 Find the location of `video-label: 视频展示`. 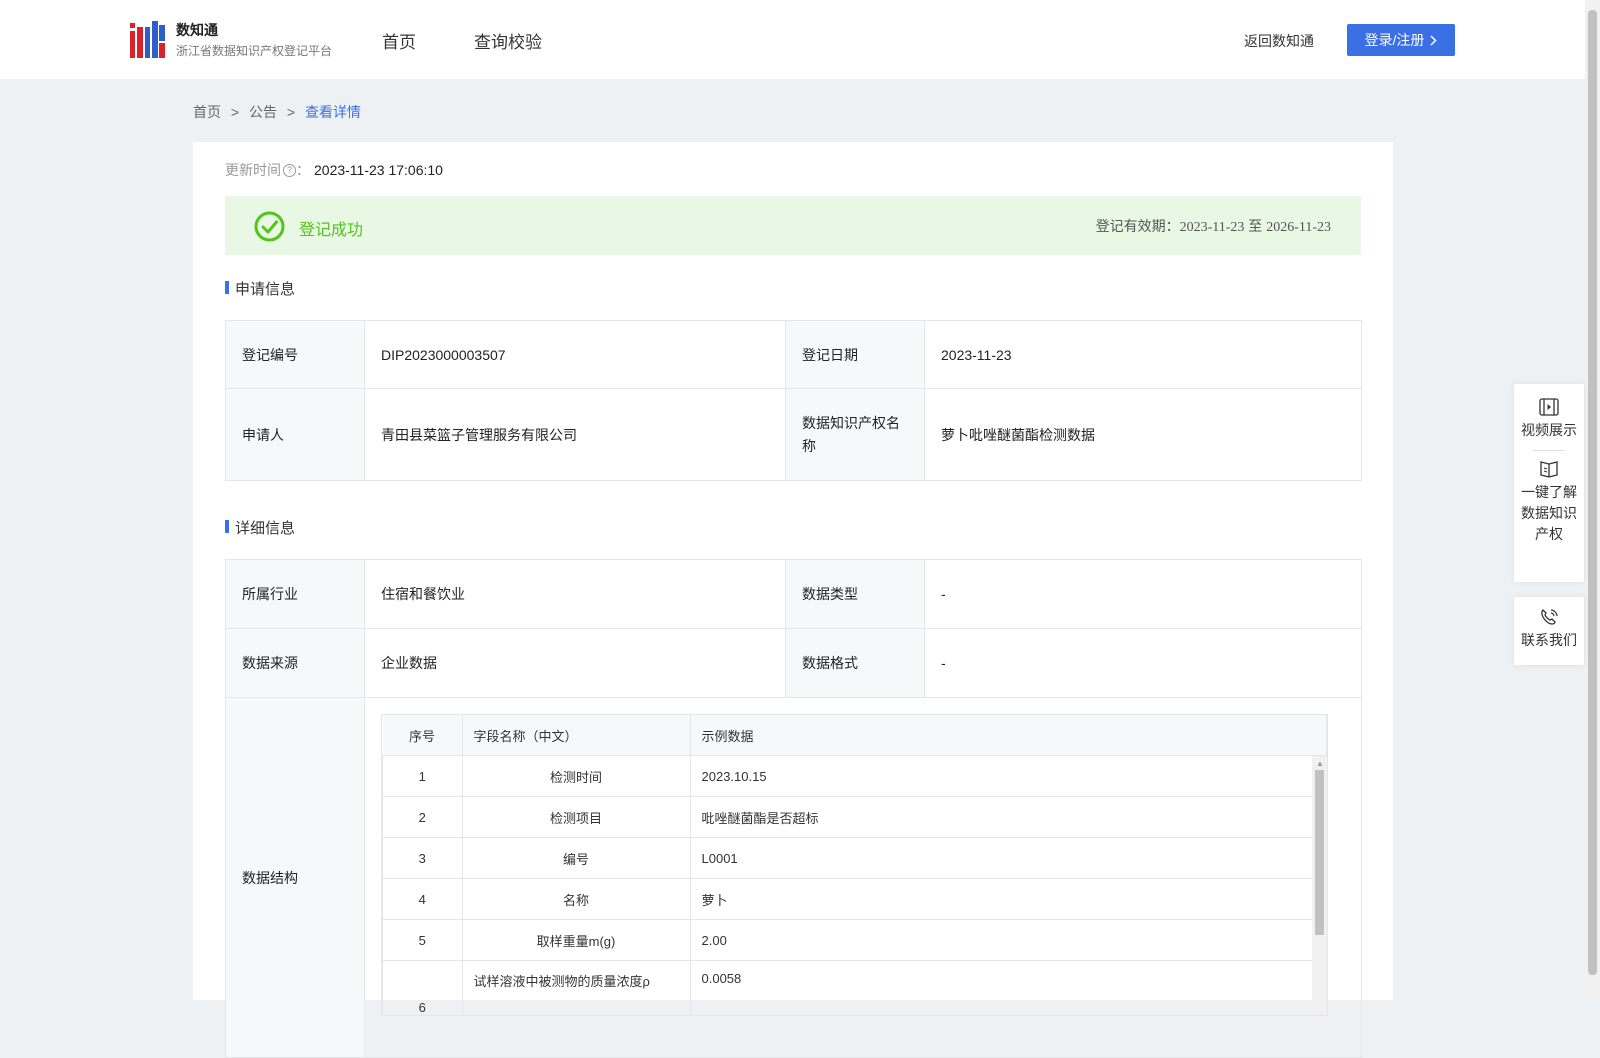

video-label: 视频展示 is located at coordinates (1549, 430).